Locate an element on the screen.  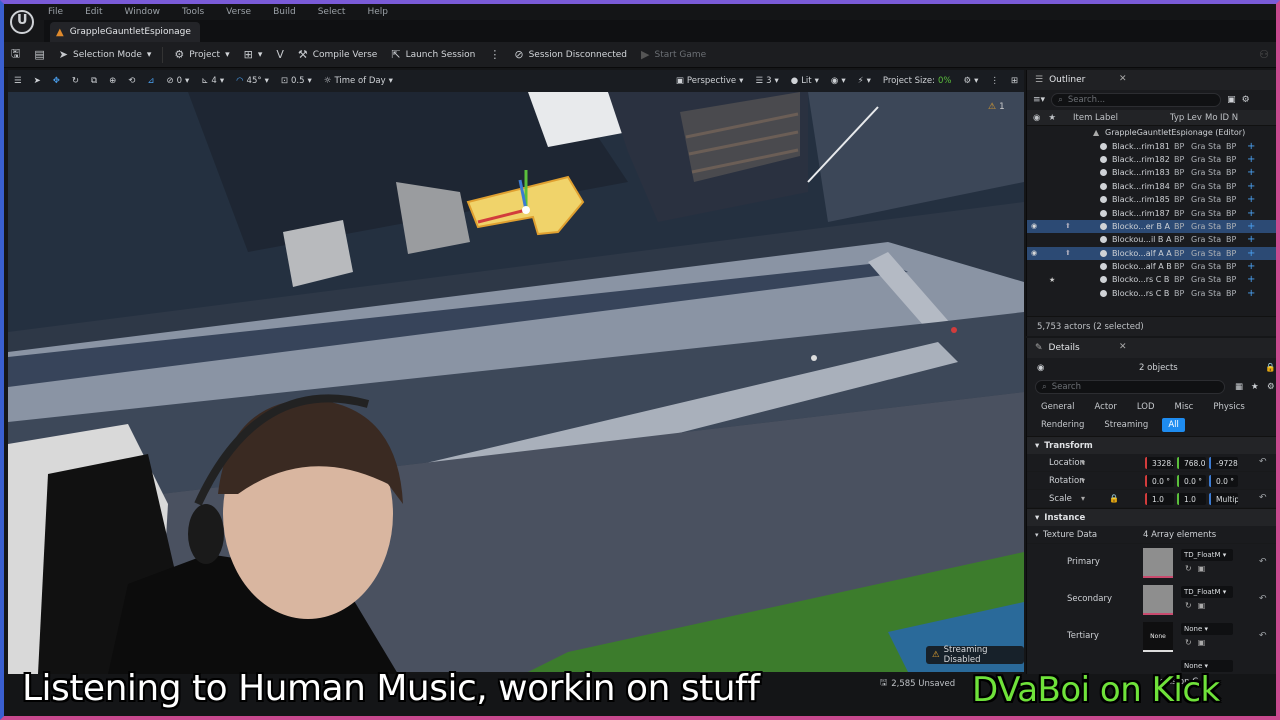
column-id: ID N is located at coordinates (1229, 118).